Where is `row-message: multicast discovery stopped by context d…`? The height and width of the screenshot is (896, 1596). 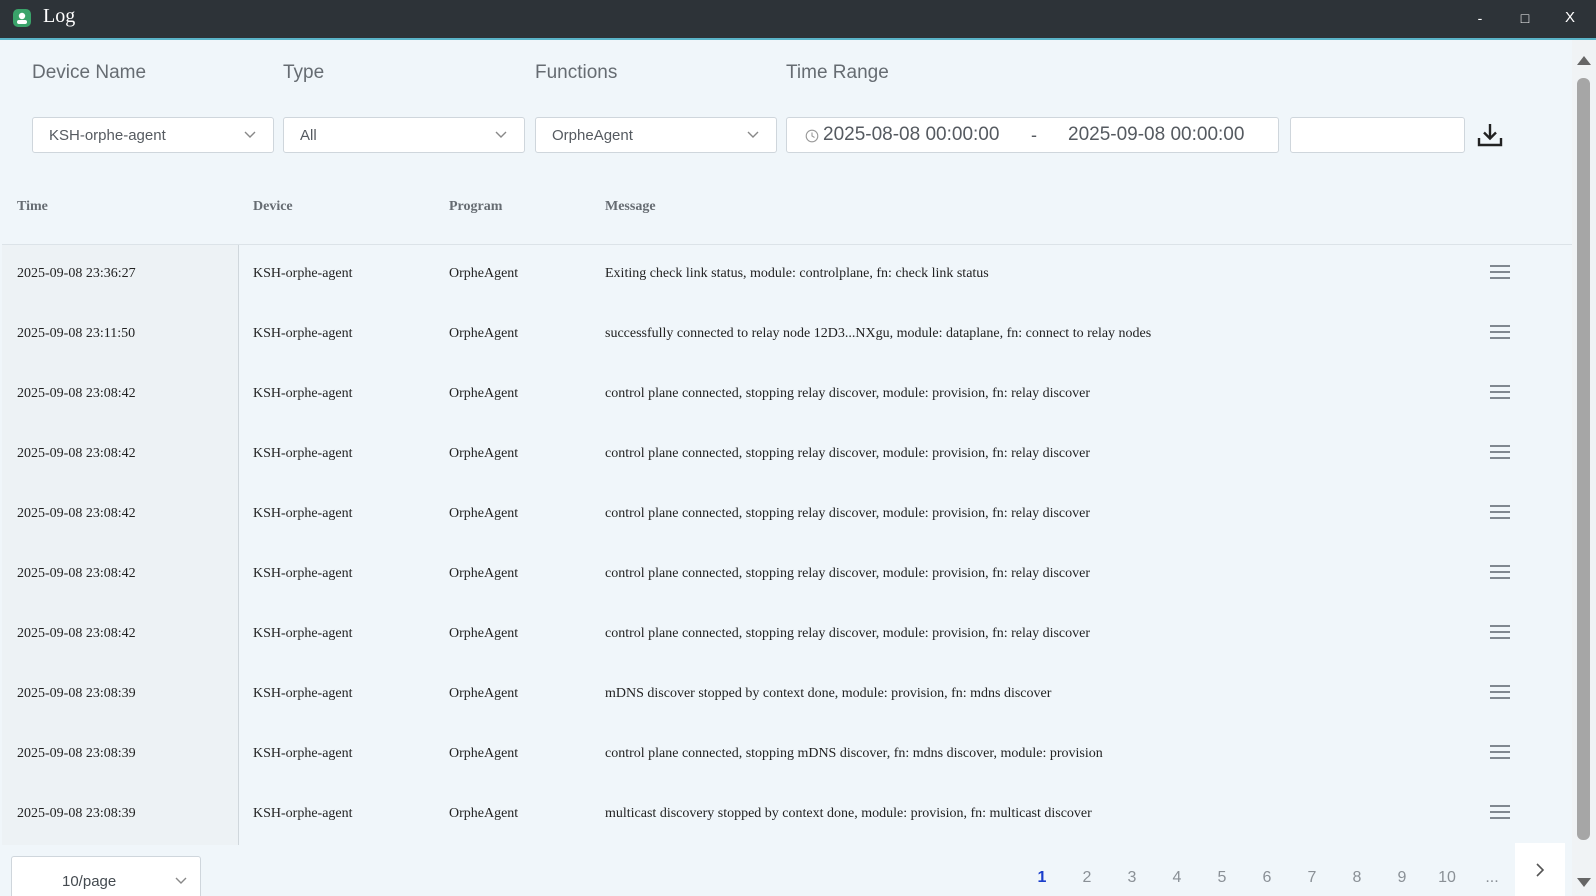 row-message: multicast discovery stopped by context d… is located at coordinates (848, 813).